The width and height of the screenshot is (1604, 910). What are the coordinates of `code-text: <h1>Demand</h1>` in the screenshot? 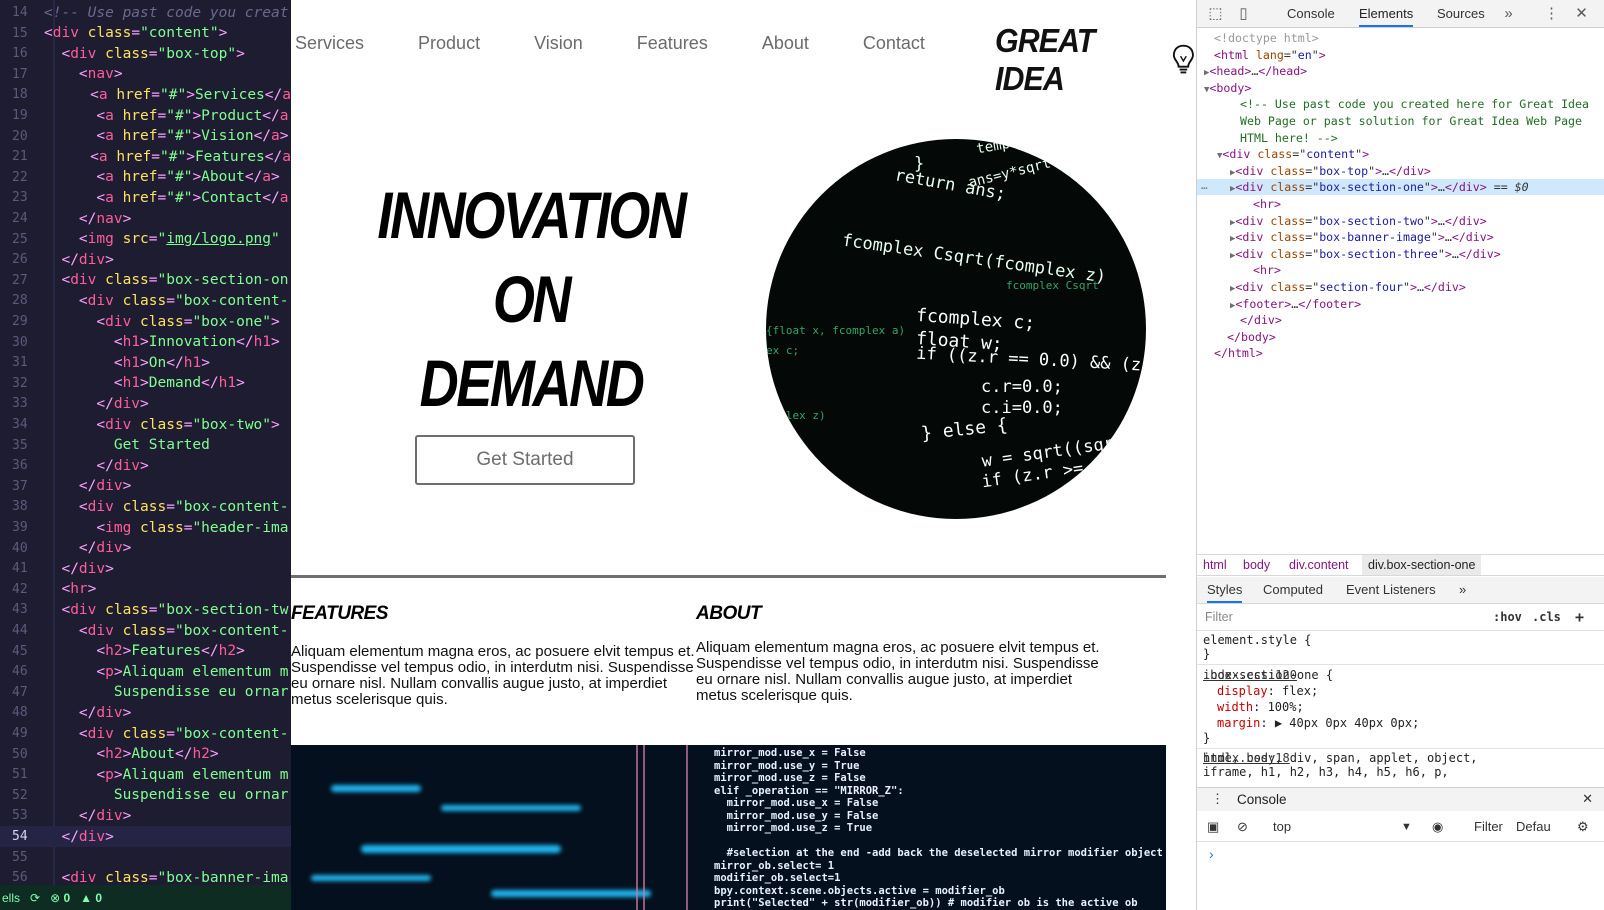 It's located at (144, 383).